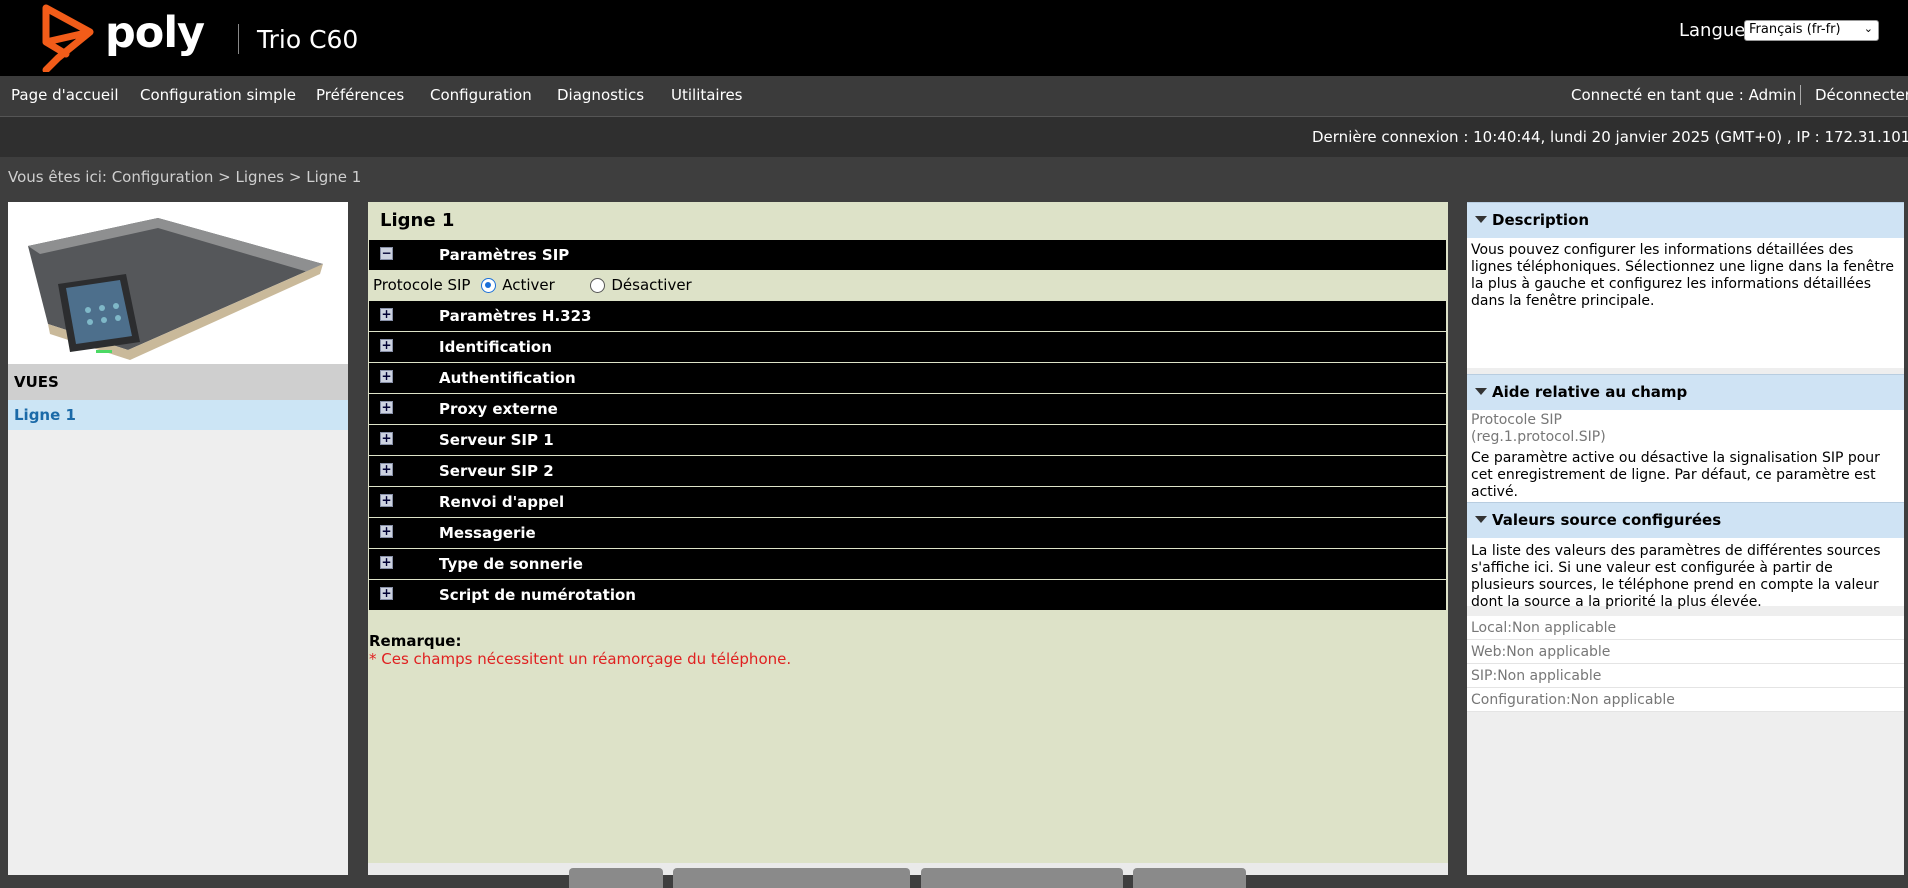 This screenshot has width=1908, height=888. What do you see at coordinates (511, 564) in the screenshot?
I see `section-label: Type de sonnerie` at bounding box center [511, 564].